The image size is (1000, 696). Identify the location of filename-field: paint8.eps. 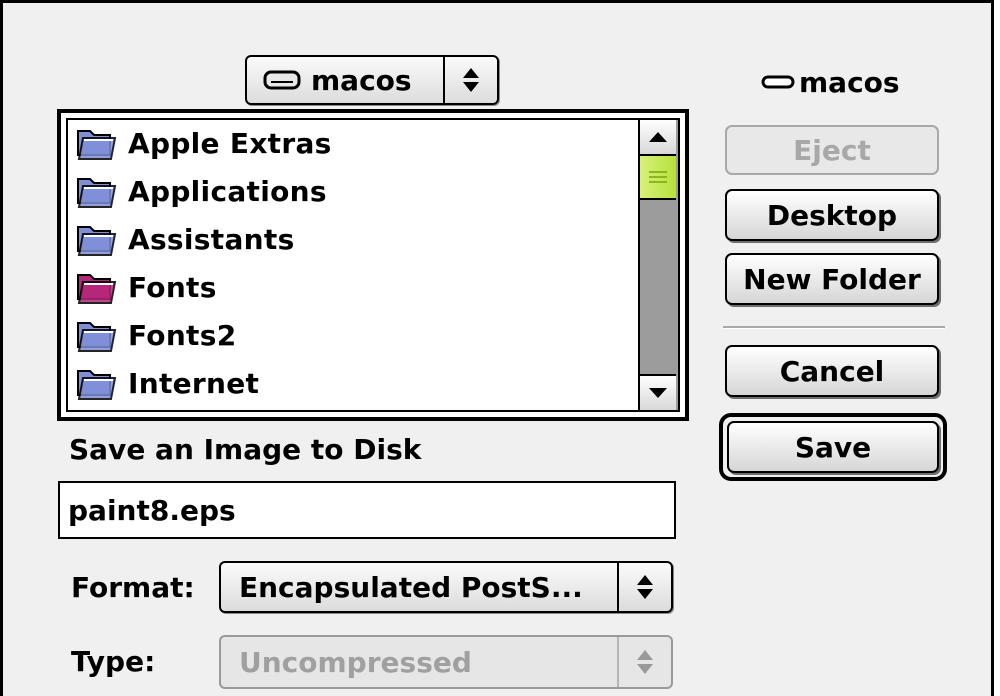
(367, 510).